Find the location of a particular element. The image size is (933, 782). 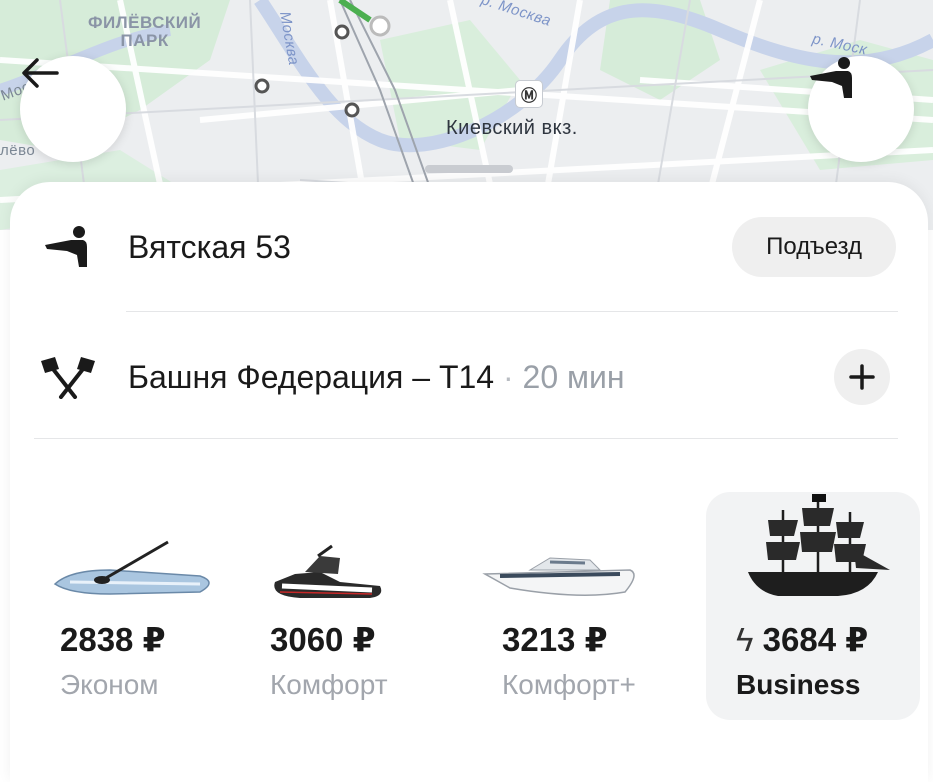

tariff-price: 2838 ₽ is located at coordinates (113, 639).